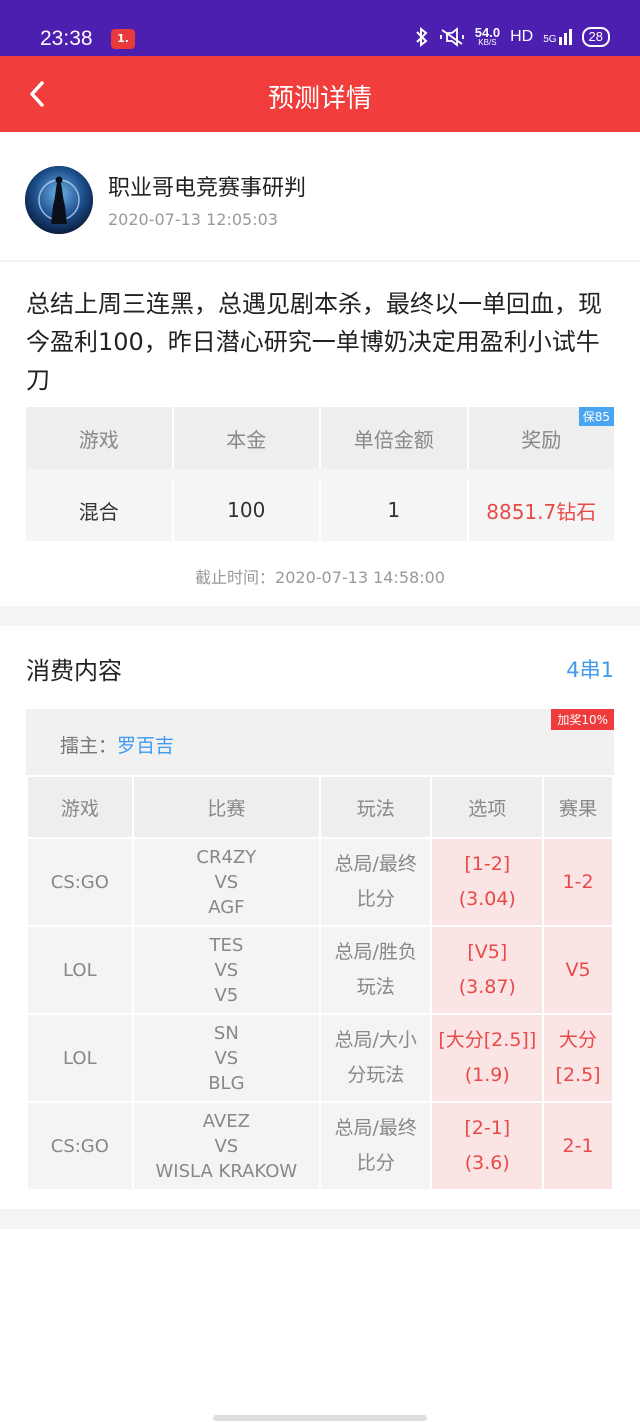  Describe the element at coordinates (226, 807) in the screenshot. I see `column-header-match: 比赛` at that location.